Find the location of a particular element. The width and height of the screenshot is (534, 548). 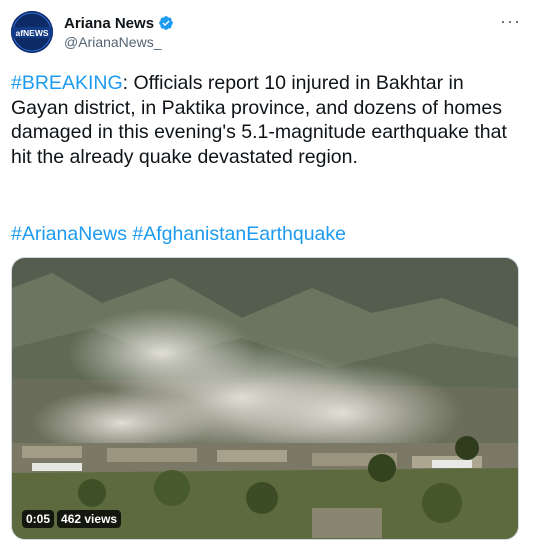

ariana-news-logo-icon: afNEWS is located at coordinates (32, 32).